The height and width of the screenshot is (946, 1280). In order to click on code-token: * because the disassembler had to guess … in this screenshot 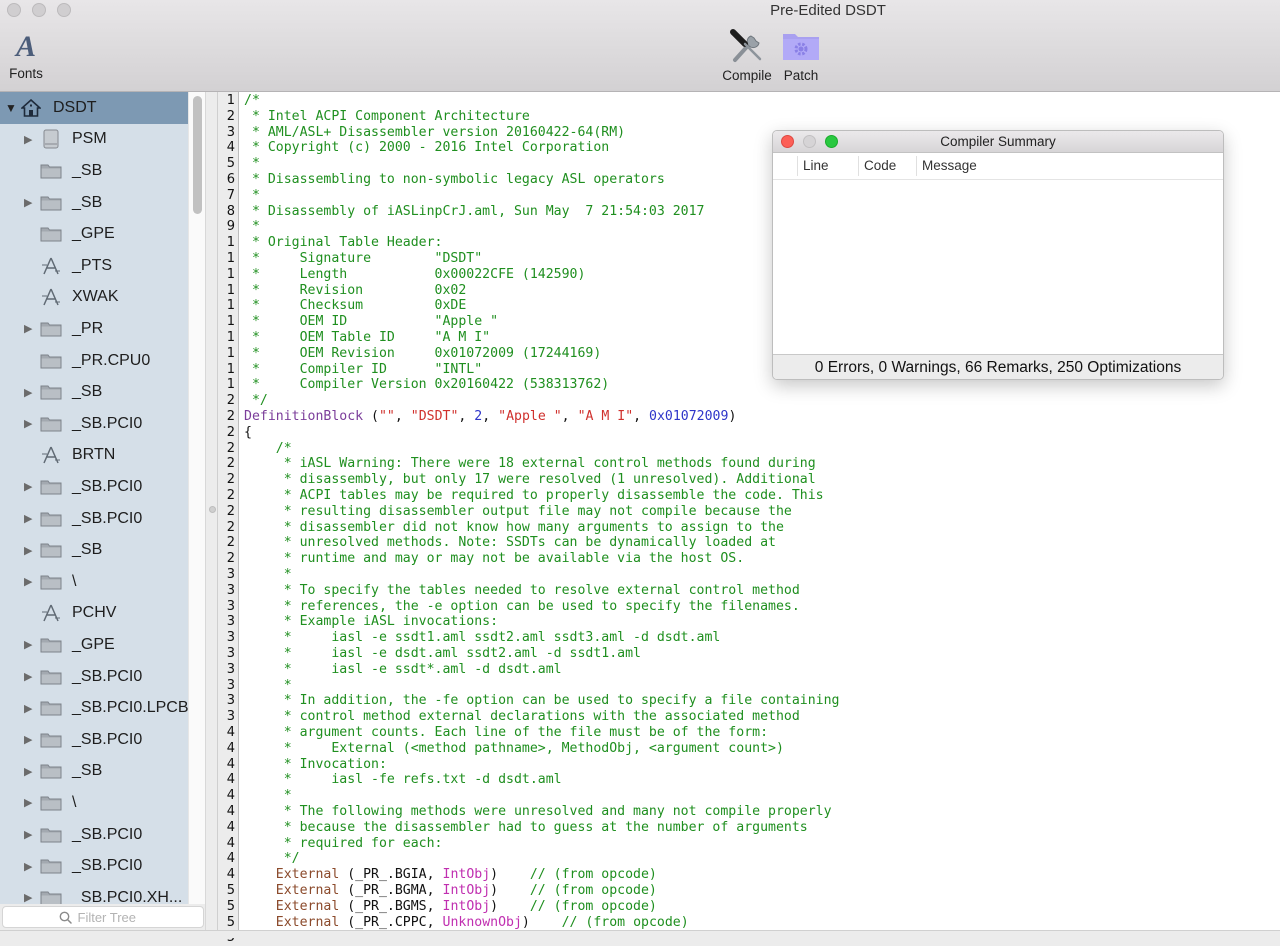, I will do `click(526, 827)`.